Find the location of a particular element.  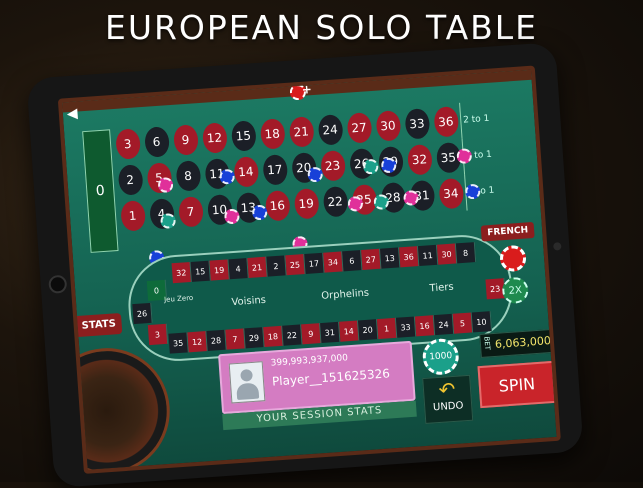

number-cell: 7 is located at coordinates (190, 212).